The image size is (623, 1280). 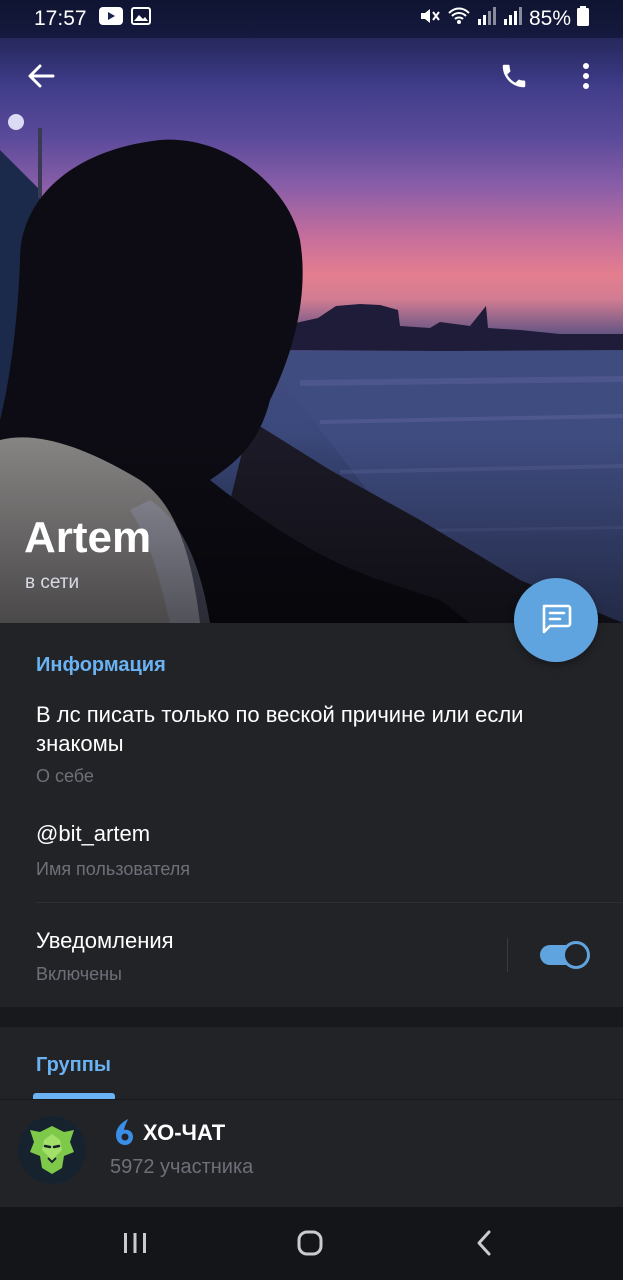 I want to click on wifi-icon, so click(x=459, y=19).